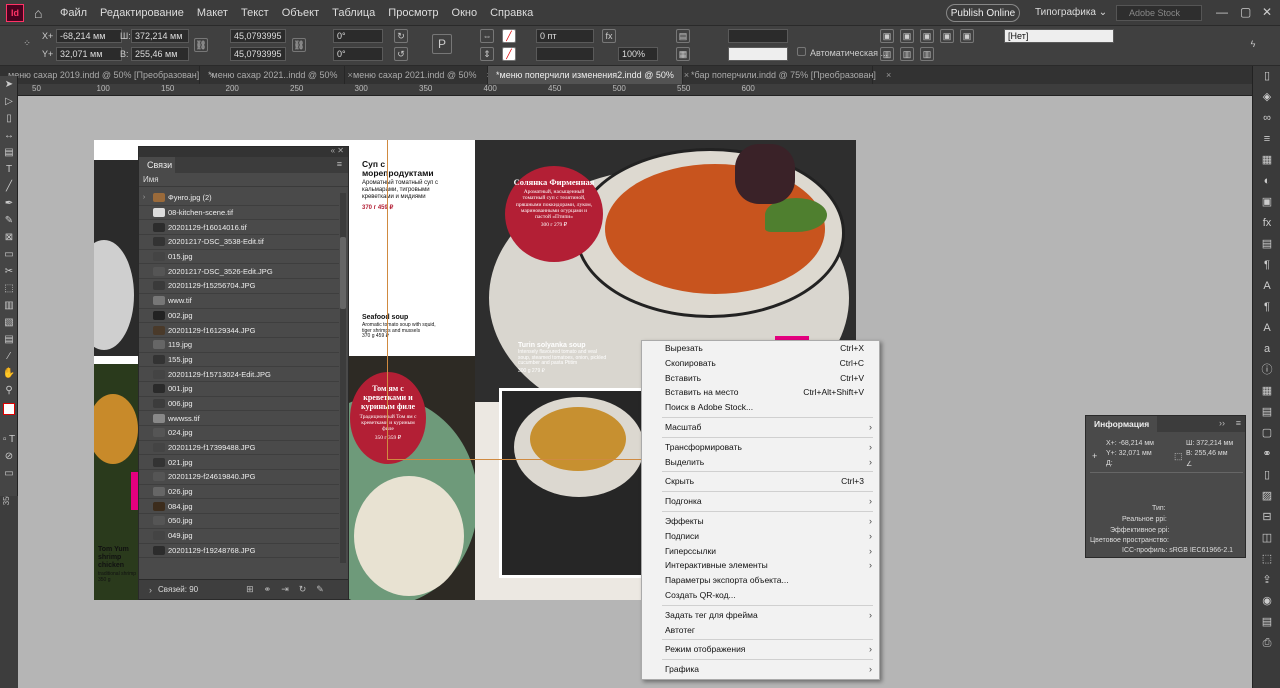 The height and width of the screenshot is (688, 1280). Describe the element at coordinates (239, 551) in the screenshot. I see `link-row: 20201129-f19248768.JPG` at that location.